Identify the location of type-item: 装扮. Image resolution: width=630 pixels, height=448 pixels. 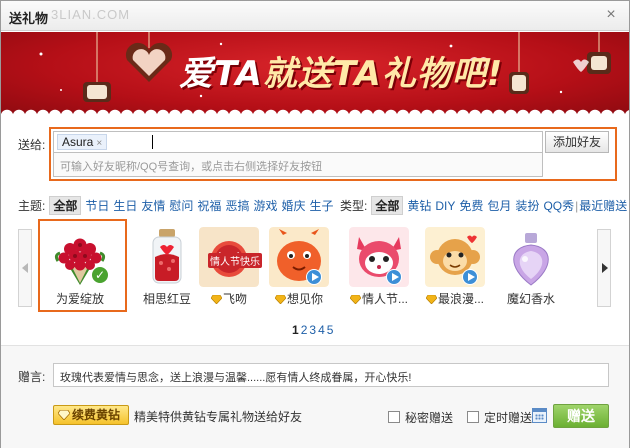
(527, 206).